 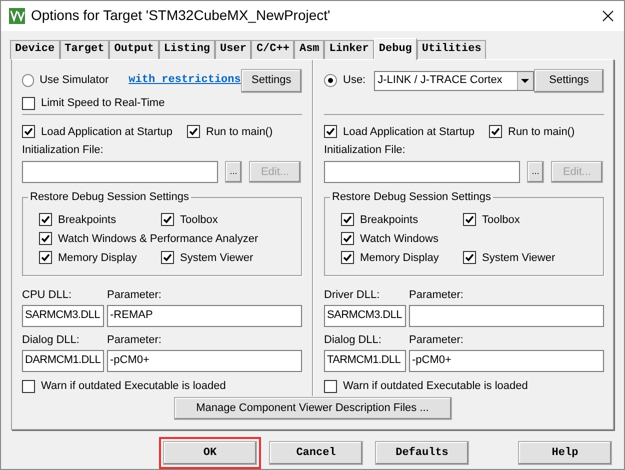 What do you see at coordinates (608, 16) in the screenshot?
I see `close-icon` at bounding box center [608, 16].